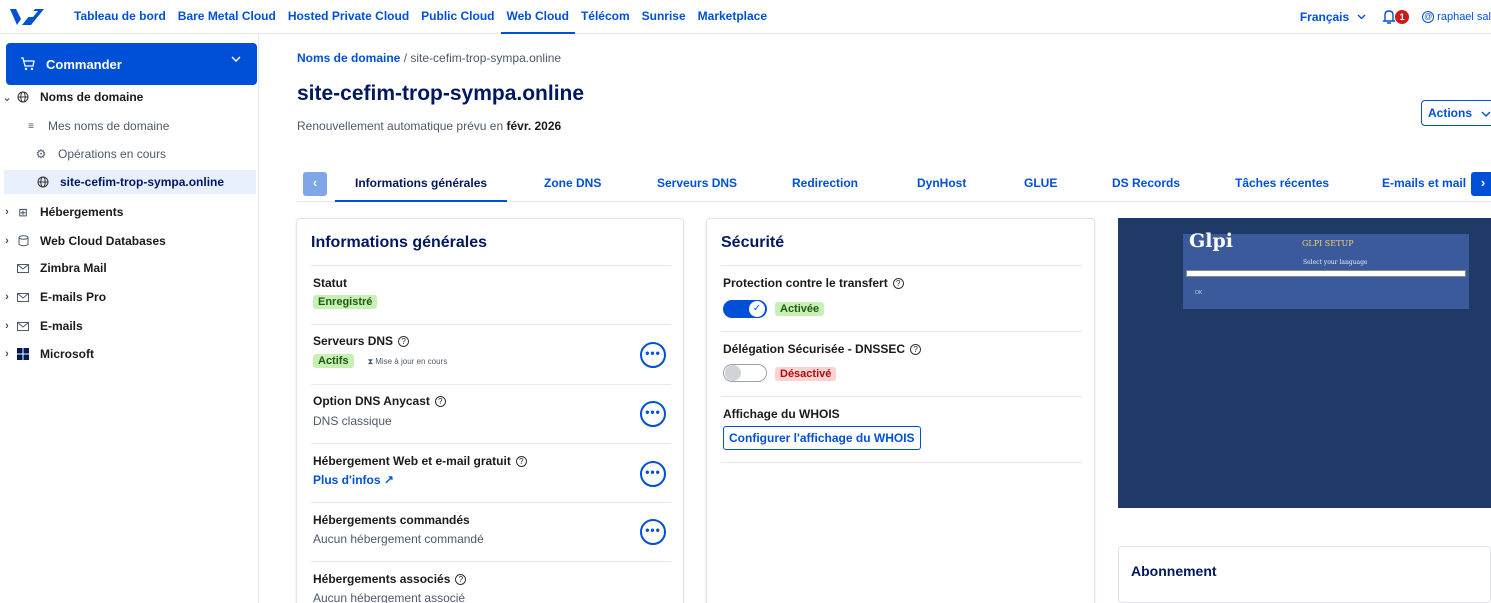 This screenshot has height=603, width=1491. What do you see at coordinates (486, 58) in the screenshot?
I see `breadcrumb-current: site-cefim-trop-sympa.online` at bounding box center [486, 58].